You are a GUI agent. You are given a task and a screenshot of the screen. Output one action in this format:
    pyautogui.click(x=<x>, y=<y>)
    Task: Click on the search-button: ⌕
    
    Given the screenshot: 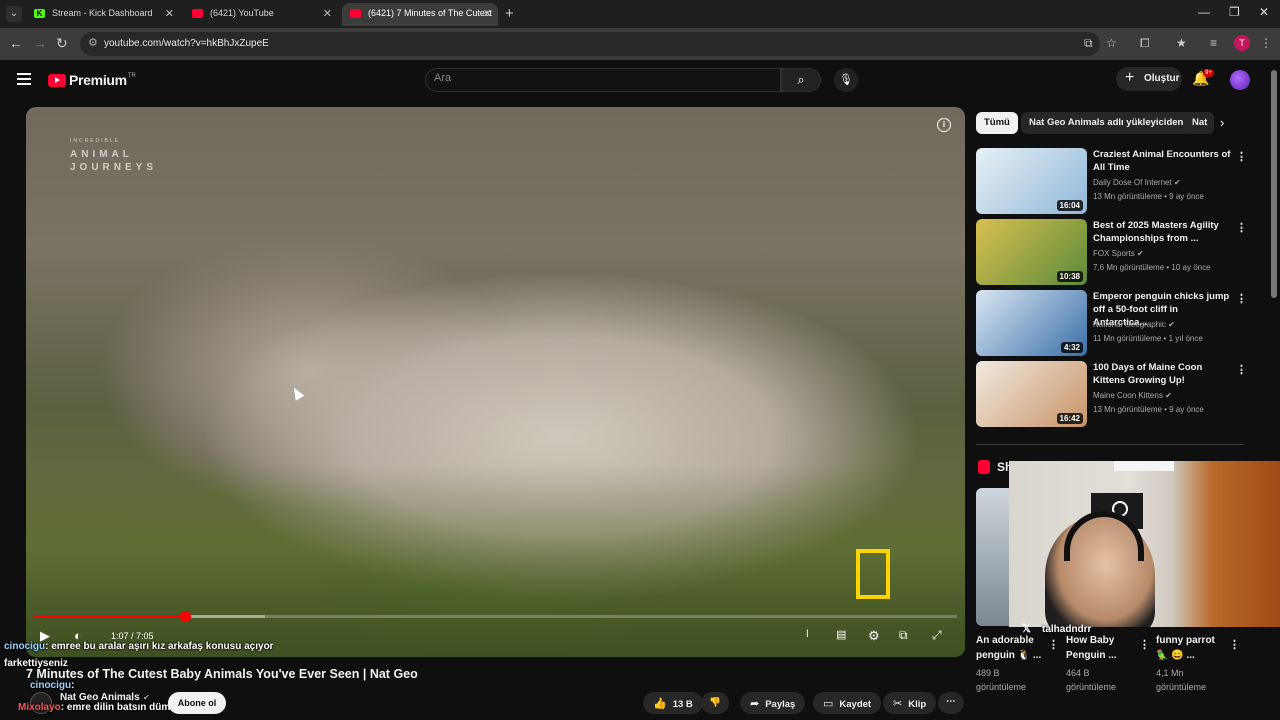 What is the action you would take?
    pyautogui.click(x=801, y=80)
    